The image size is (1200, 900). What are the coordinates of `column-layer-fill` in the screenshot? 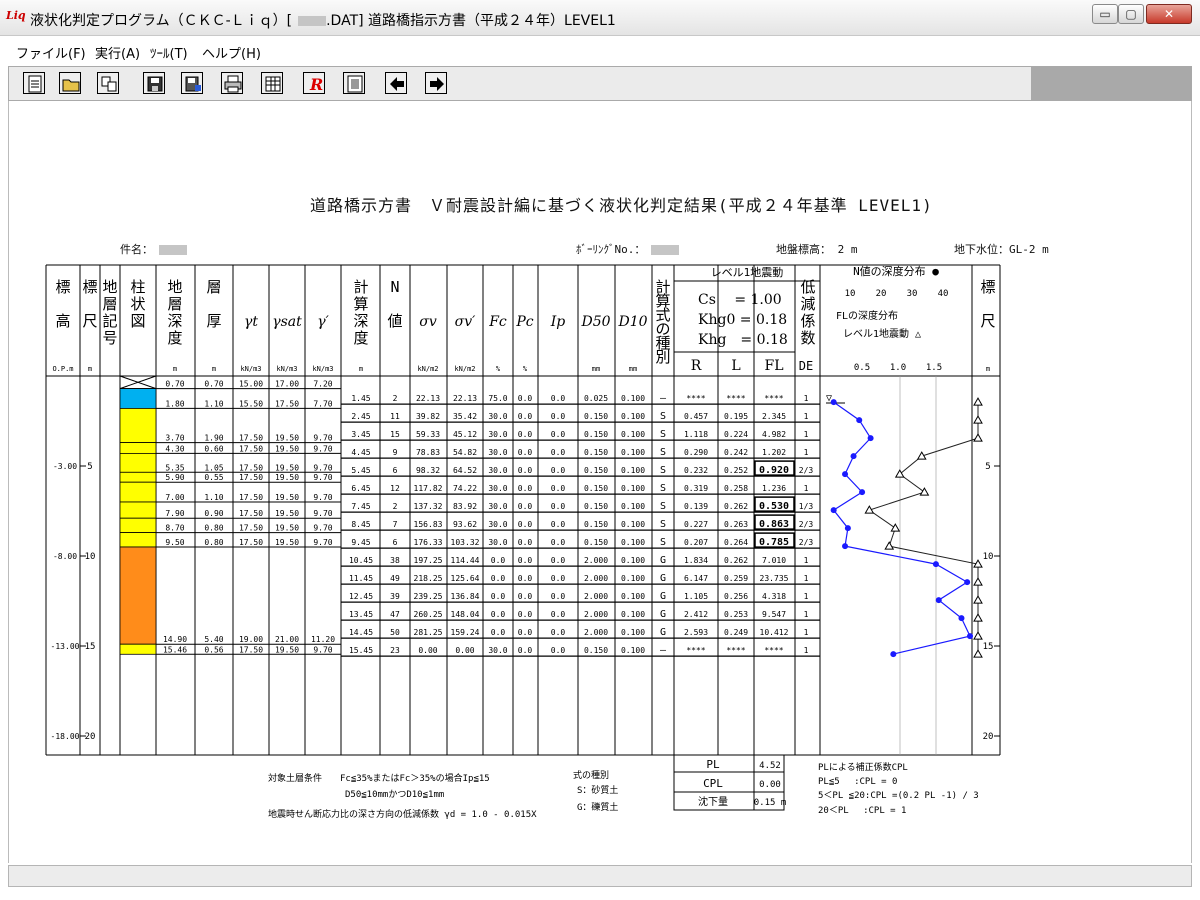 It's located at (138, 510).